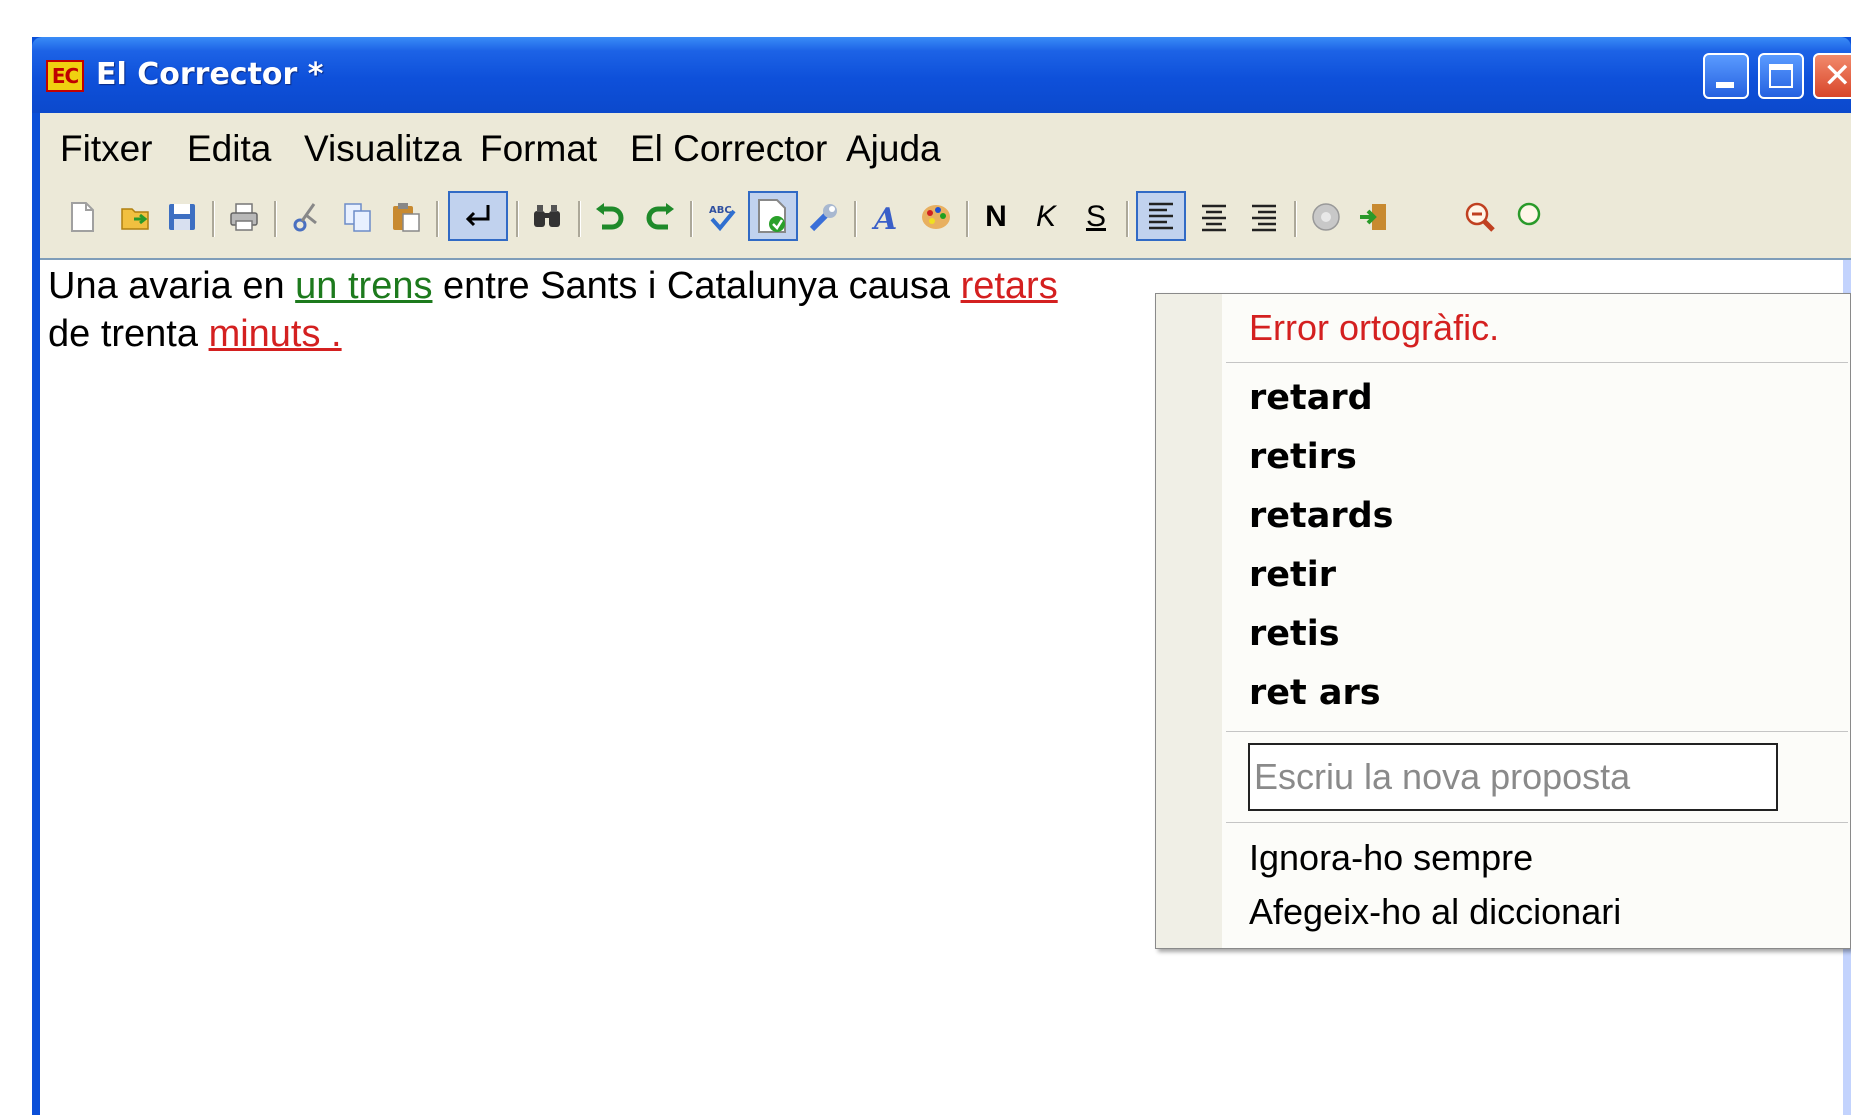 The image size is (1851, 1115). Describe the element at coordinates (996, 217) in the screenshot. I see `bold-button: N` at that location.